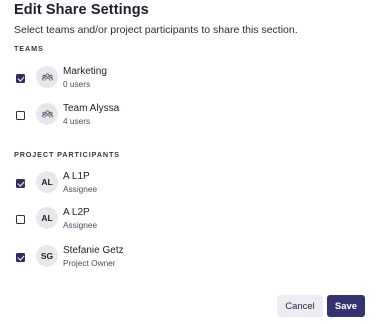 The image size is (376, 324). I want to click on participant-role: Project Owner, so click(89, 263).